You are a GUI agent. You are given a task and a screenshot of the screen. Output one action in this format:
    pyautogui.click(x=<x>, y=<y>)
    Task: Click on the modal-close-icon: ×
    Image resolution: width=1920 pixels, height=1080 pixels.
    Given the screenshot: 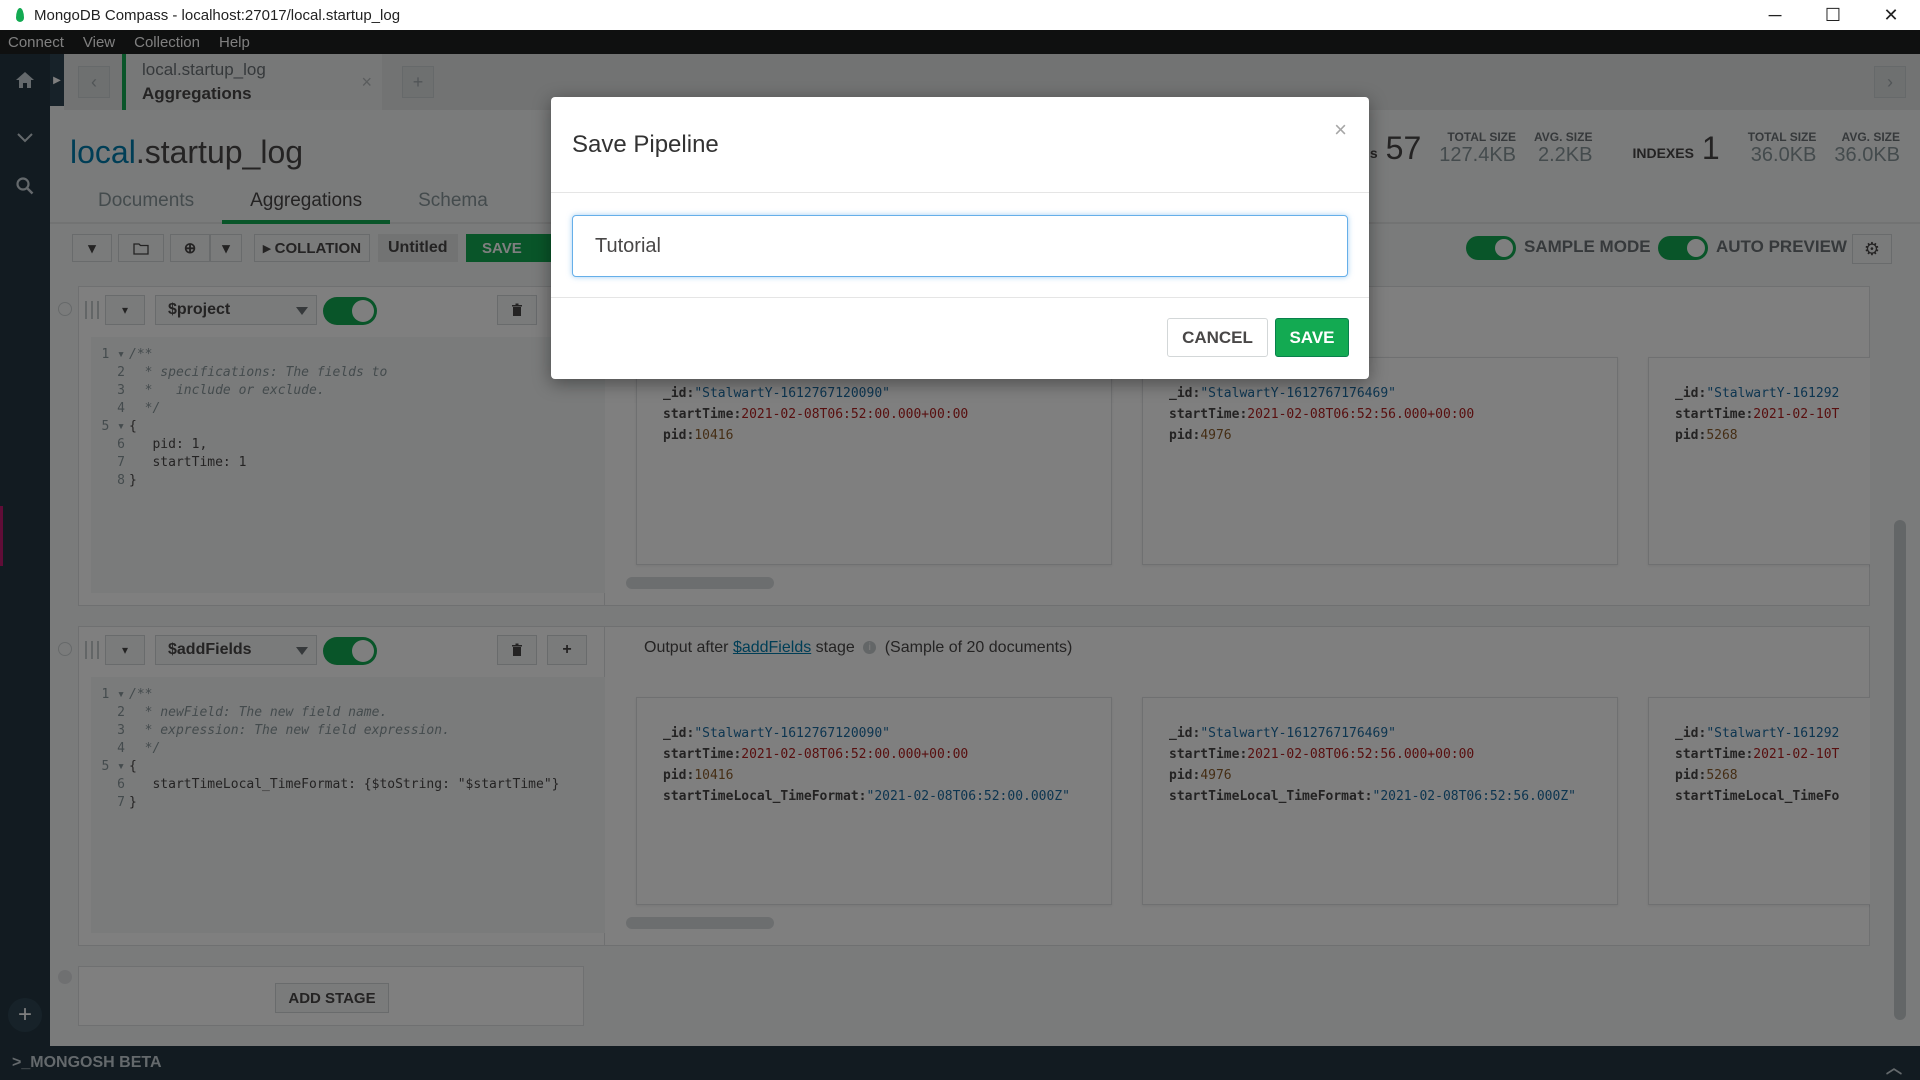 What is the action you would take?
    pyautogui.click(x=1340, y=130)
    